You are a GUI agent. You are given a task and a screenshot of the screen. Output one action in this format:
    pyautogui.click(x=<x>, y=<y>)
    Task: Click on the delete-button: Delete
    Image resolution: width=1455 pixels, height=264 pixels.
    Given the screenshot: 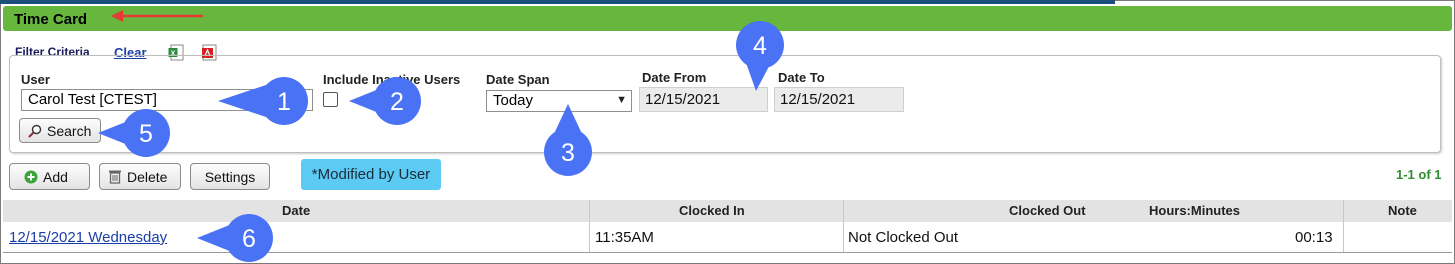 What is the action you would take?
    pyautogui.click(x=140, y=176)
    